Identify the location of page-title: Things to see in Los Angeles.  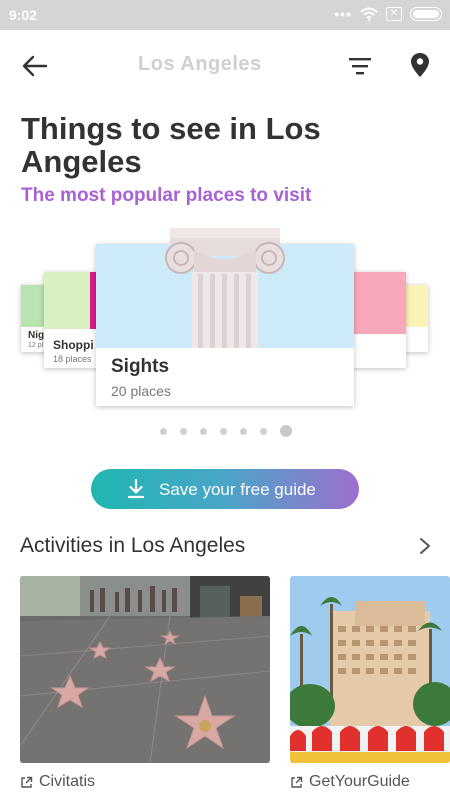
(171, 145).